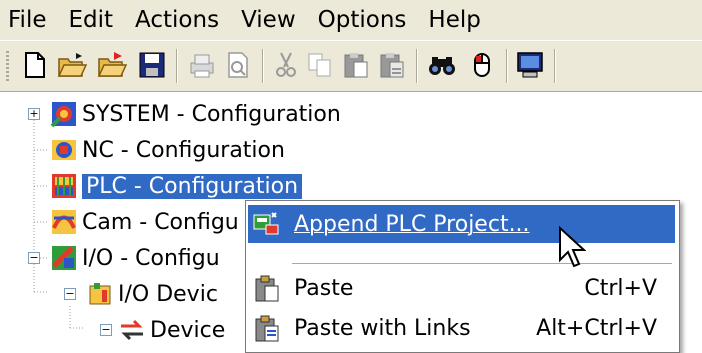 Image resolution: width=702 pixels, height=353 pixels. I want to click on tree-node-nc: NC - Configuration, so click(167, 150).